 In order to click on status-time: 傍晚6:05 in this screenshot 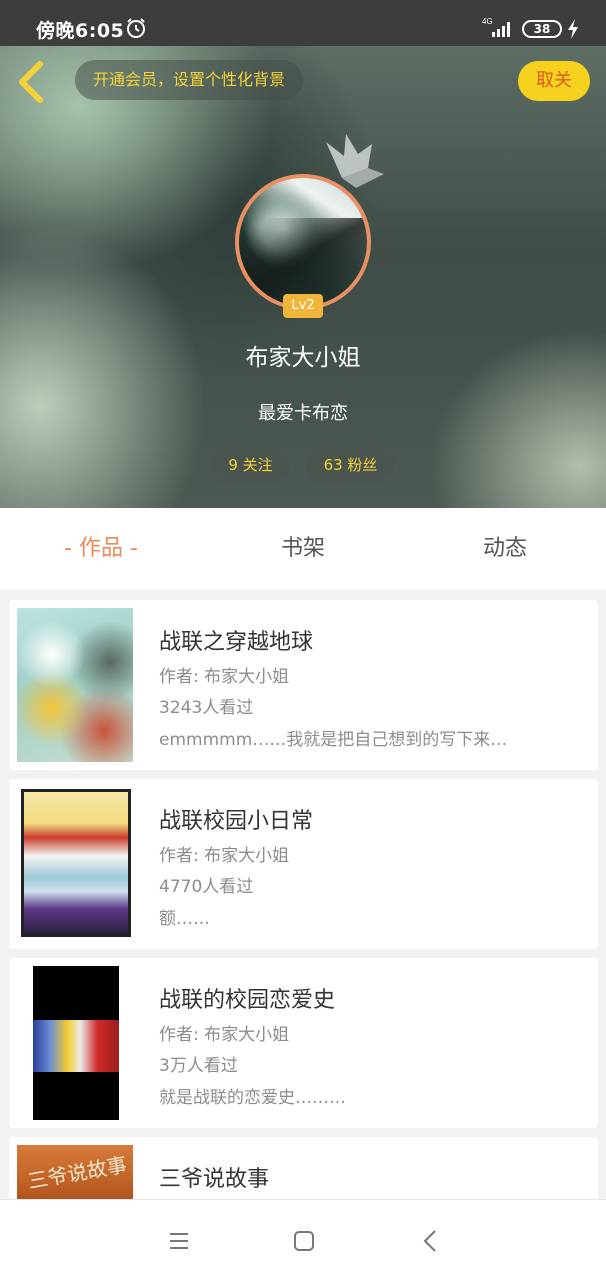, I will do `click(80, 31)`.